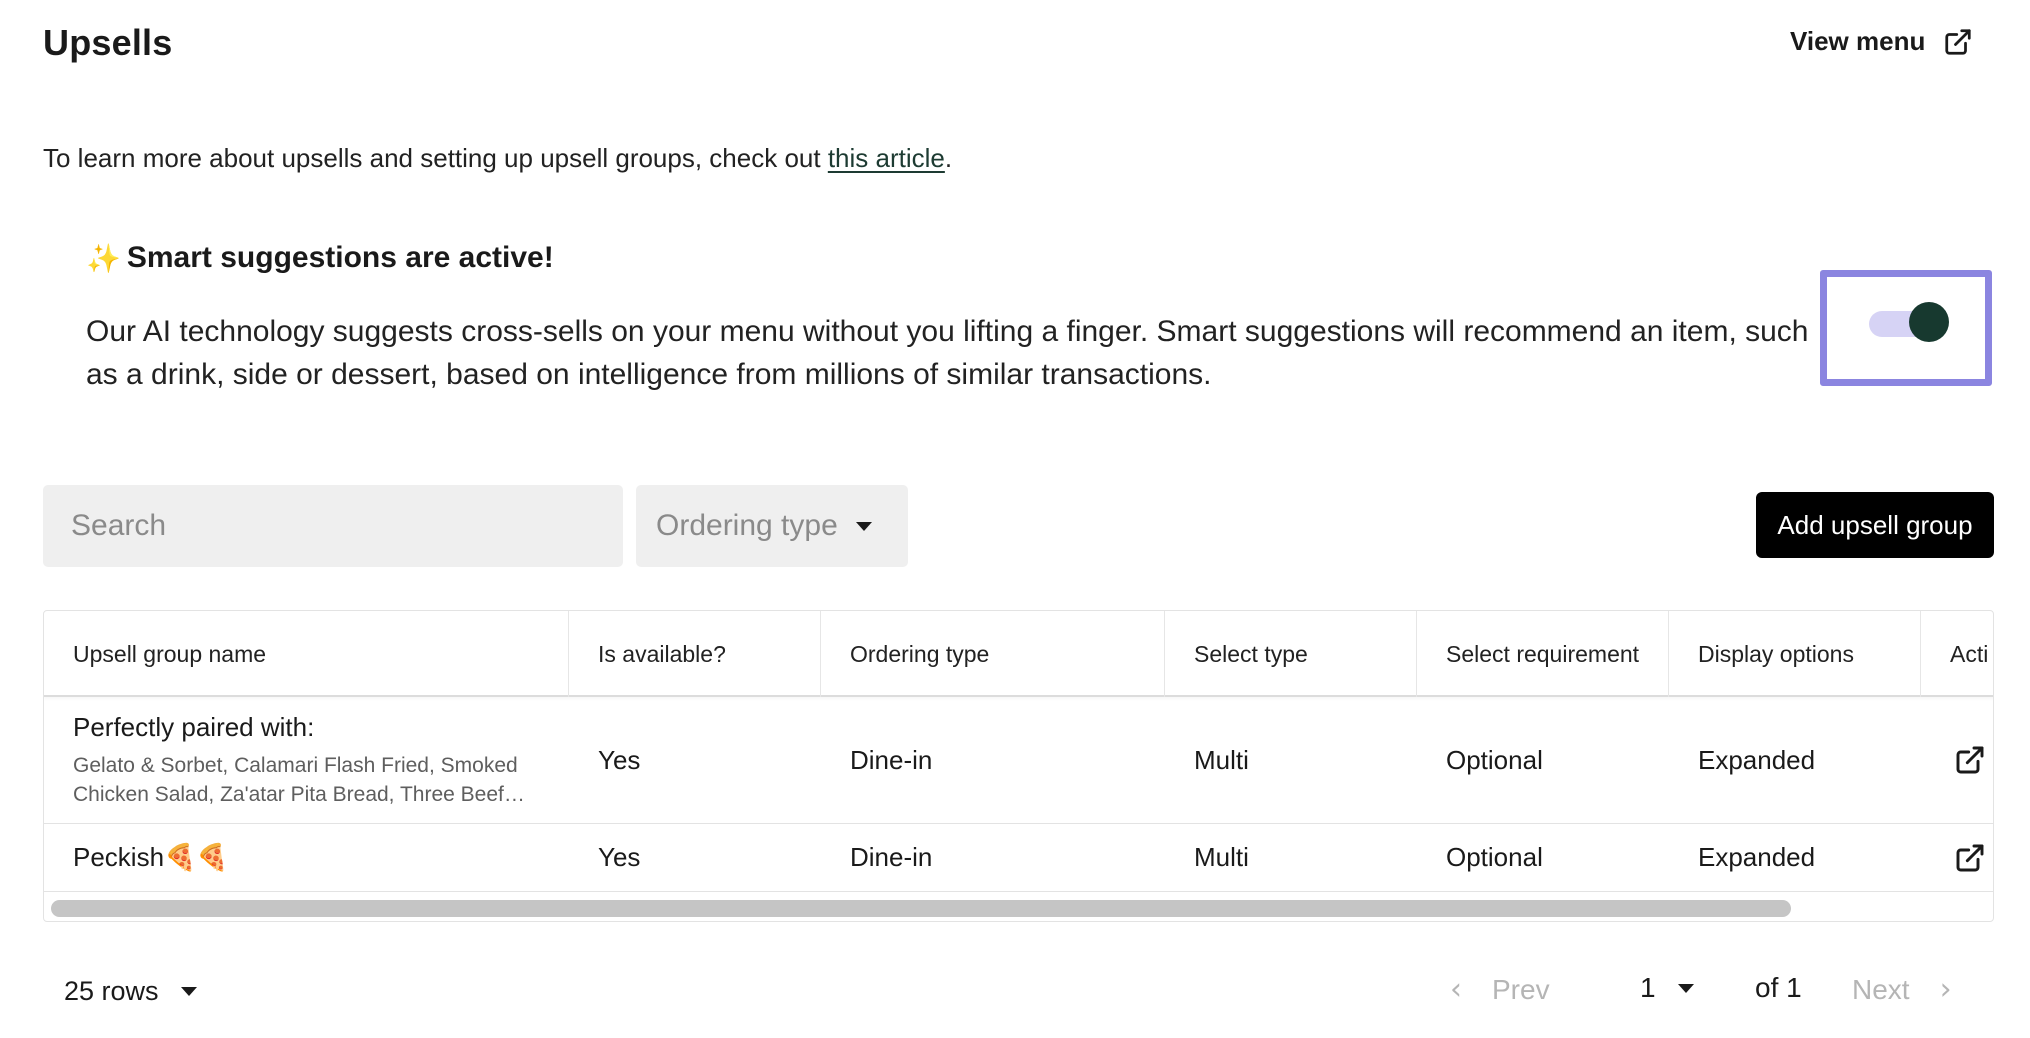 The image size is (2030, 1038). Describe the element at coordinates (103, 258) in the screenshot. I see `sparkles-icon: ✨` at that location.